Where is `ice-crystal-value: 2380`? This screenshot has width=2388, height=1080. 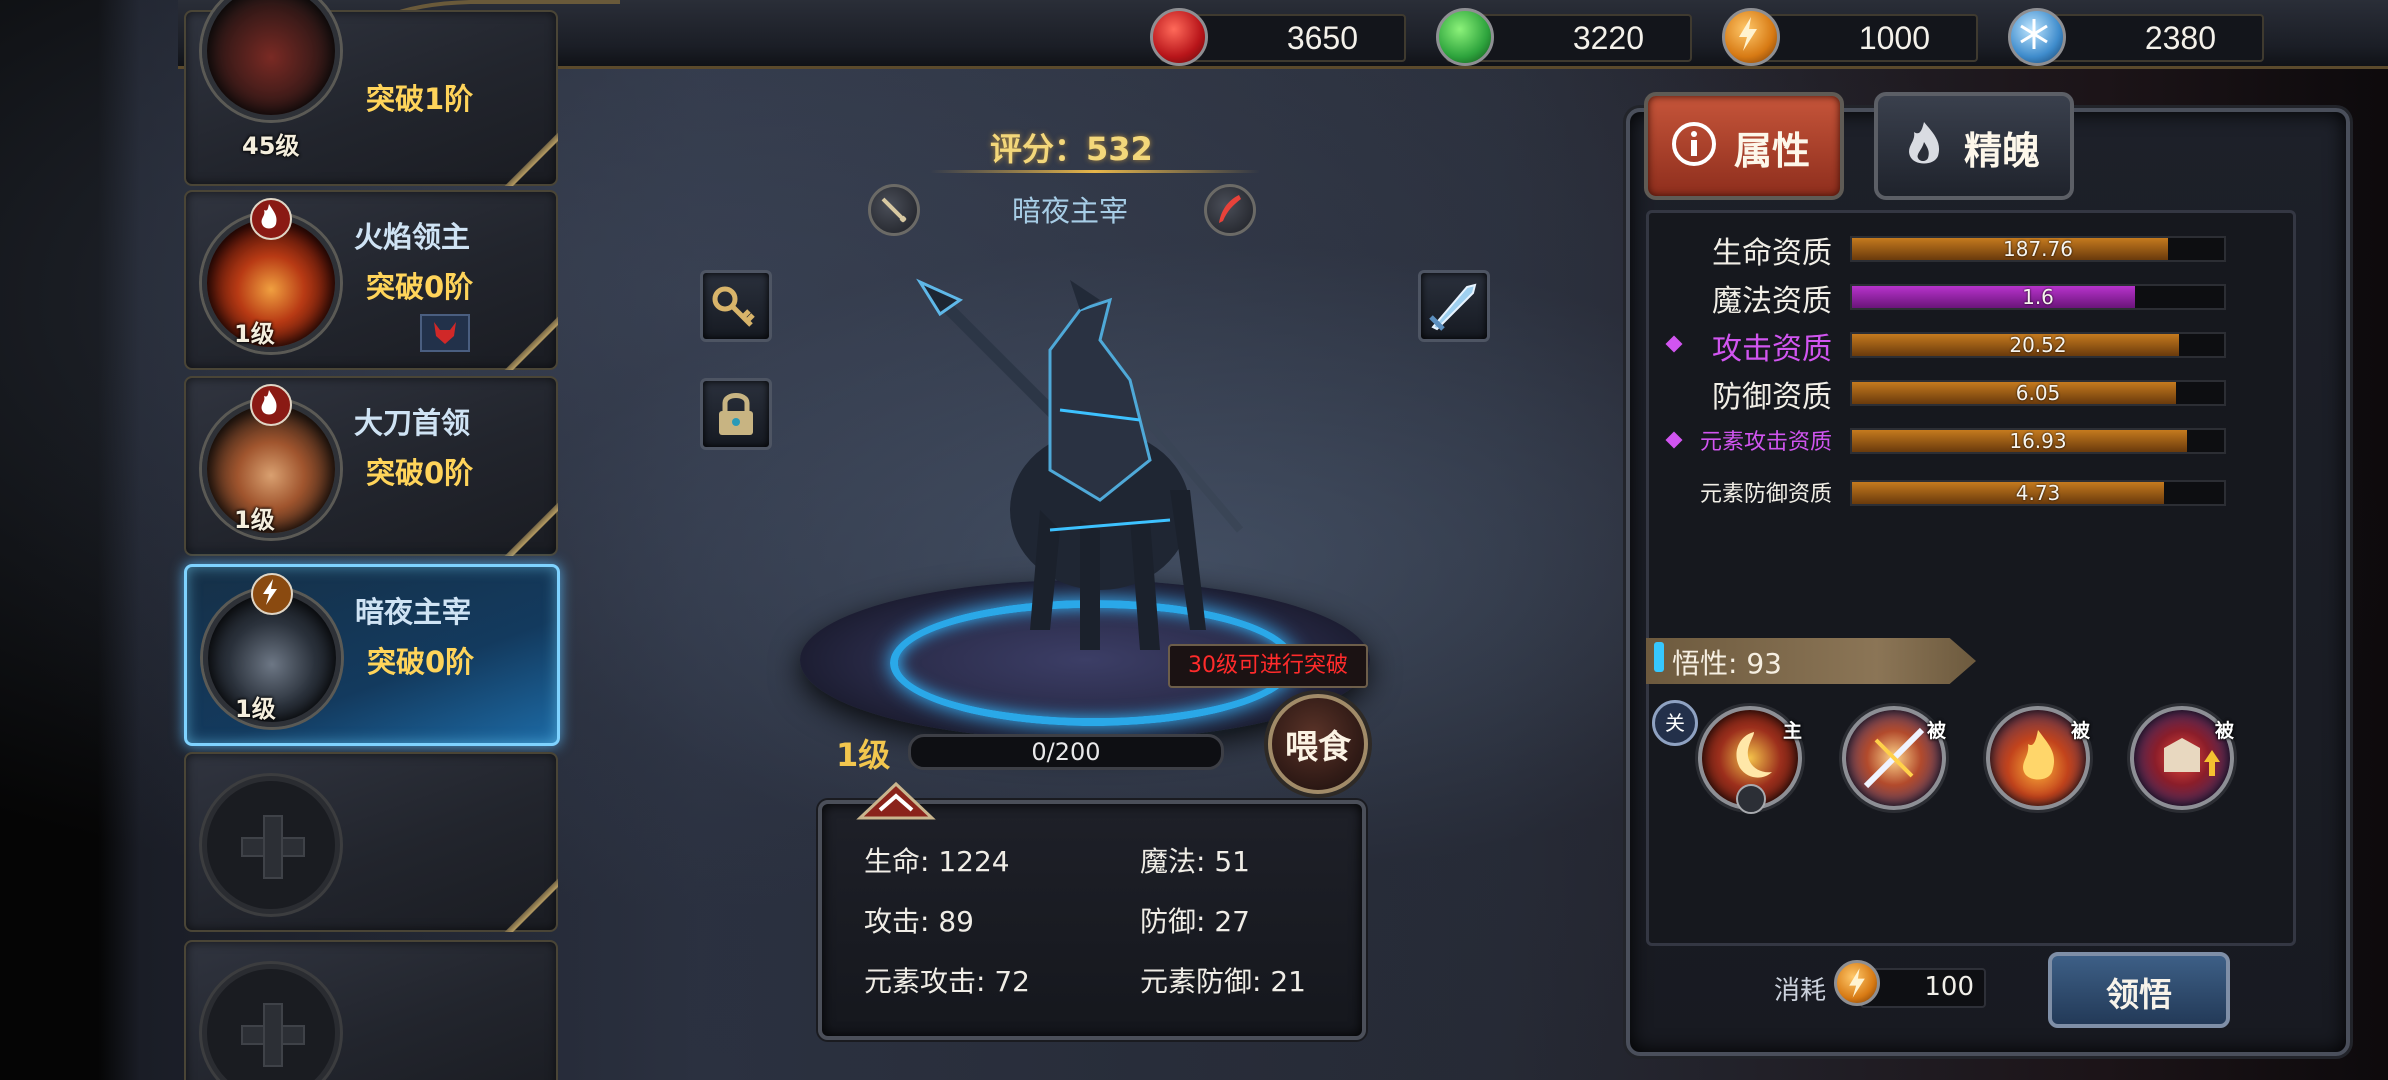
ice-crystal-value: 2380 is located at coordinates (2180, 38).